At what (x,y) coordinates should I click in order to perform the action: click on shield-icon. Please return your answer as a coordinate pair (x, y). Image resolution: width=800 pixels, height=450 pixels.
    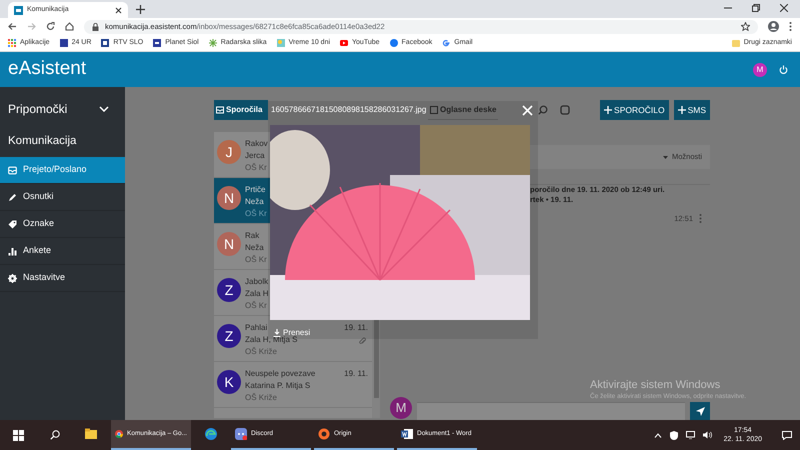
    Looking at the image, I should click on (674, 435).